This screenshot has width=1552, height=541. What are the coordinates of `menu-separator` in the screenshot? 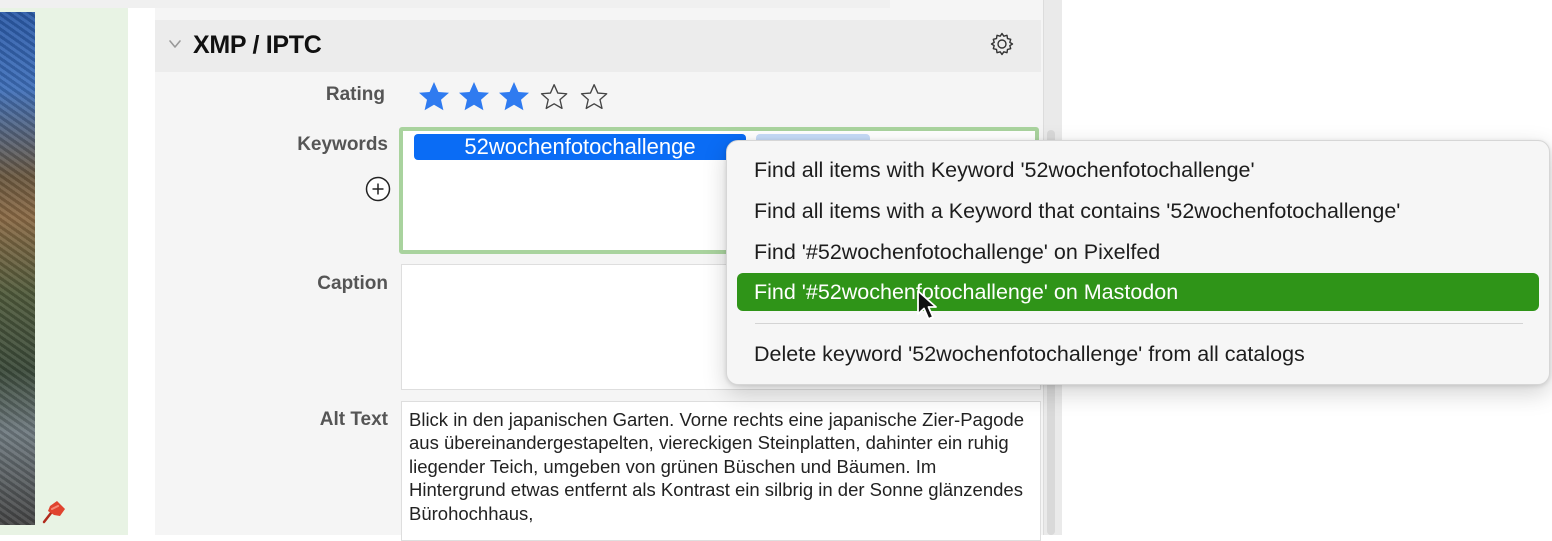 It's located at (1139, 323).